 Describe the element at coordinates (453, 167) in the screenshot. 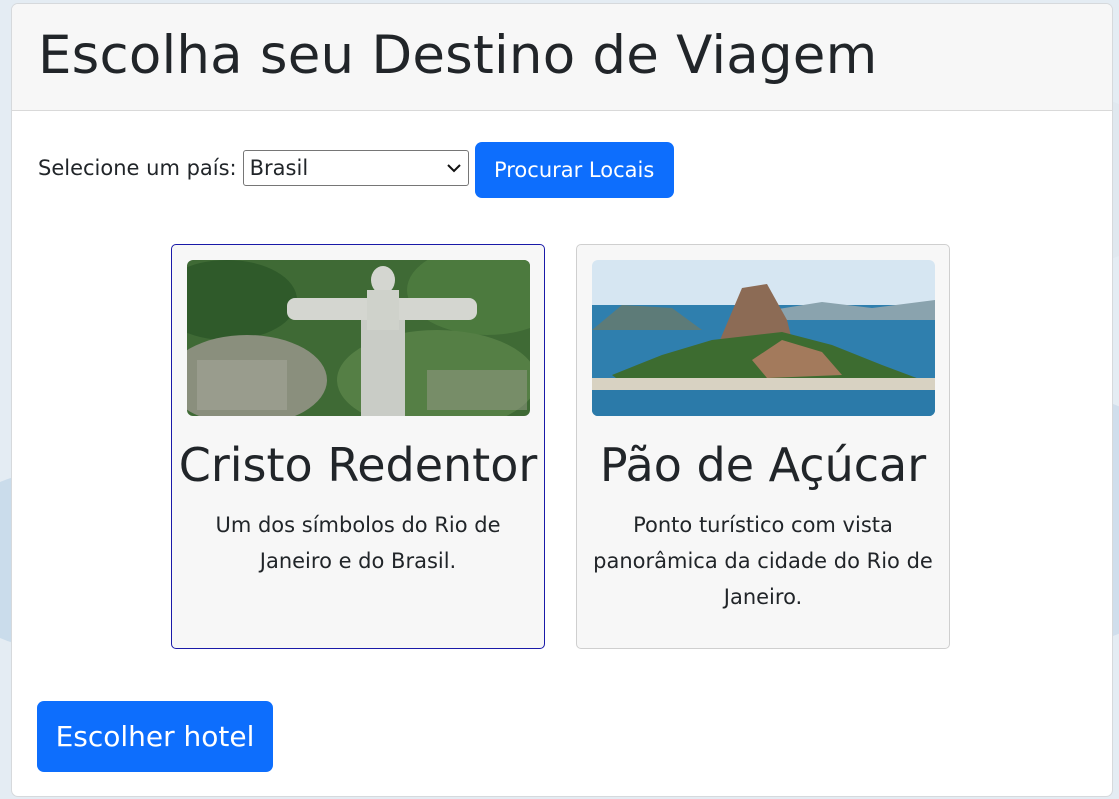

I see `chevron-down-icon` at that location.